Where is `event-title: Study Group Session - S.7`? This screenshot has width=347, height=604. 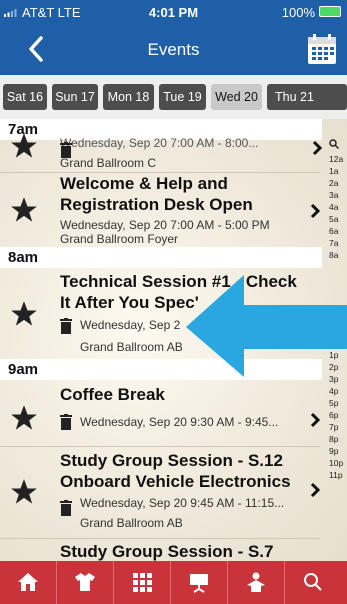
event-title: Study Group Session - S.7 is located at coordinates (167, 551).